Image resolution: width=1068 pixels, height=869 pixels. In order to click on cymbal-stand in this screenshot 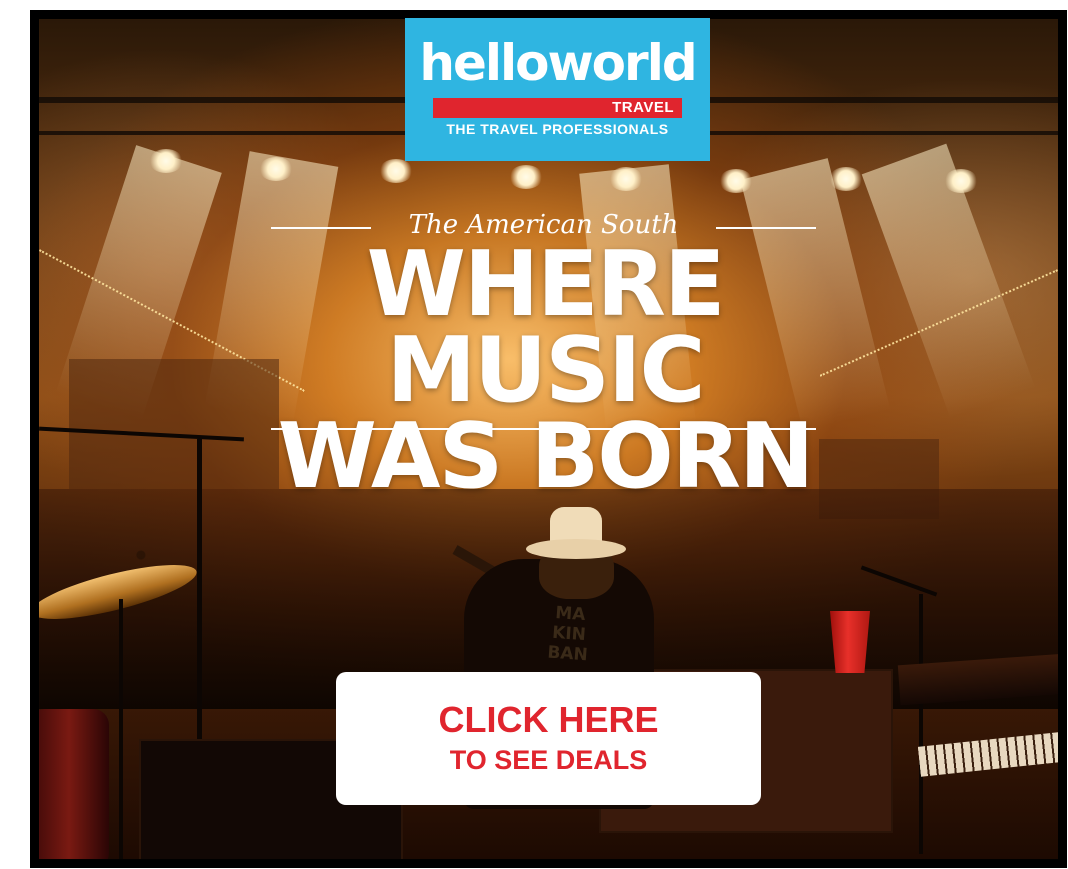, I will do `click(121, 729)`.